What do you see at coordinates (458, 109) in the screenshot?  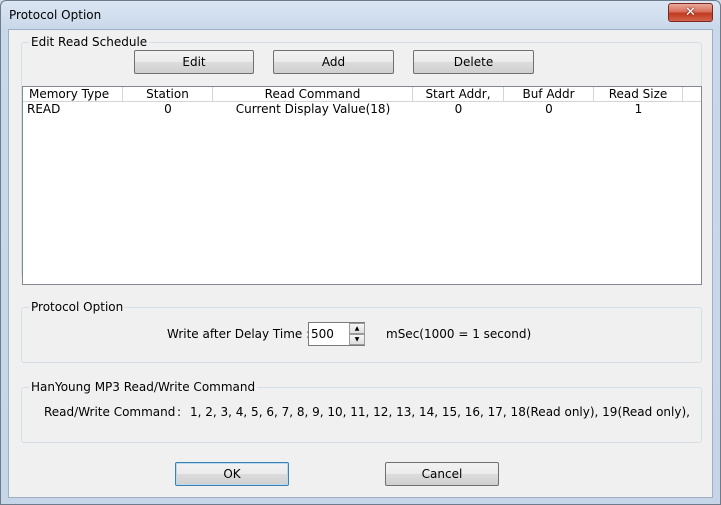 I see `cell-start-addr: 0` at bounding box center [458, 109].